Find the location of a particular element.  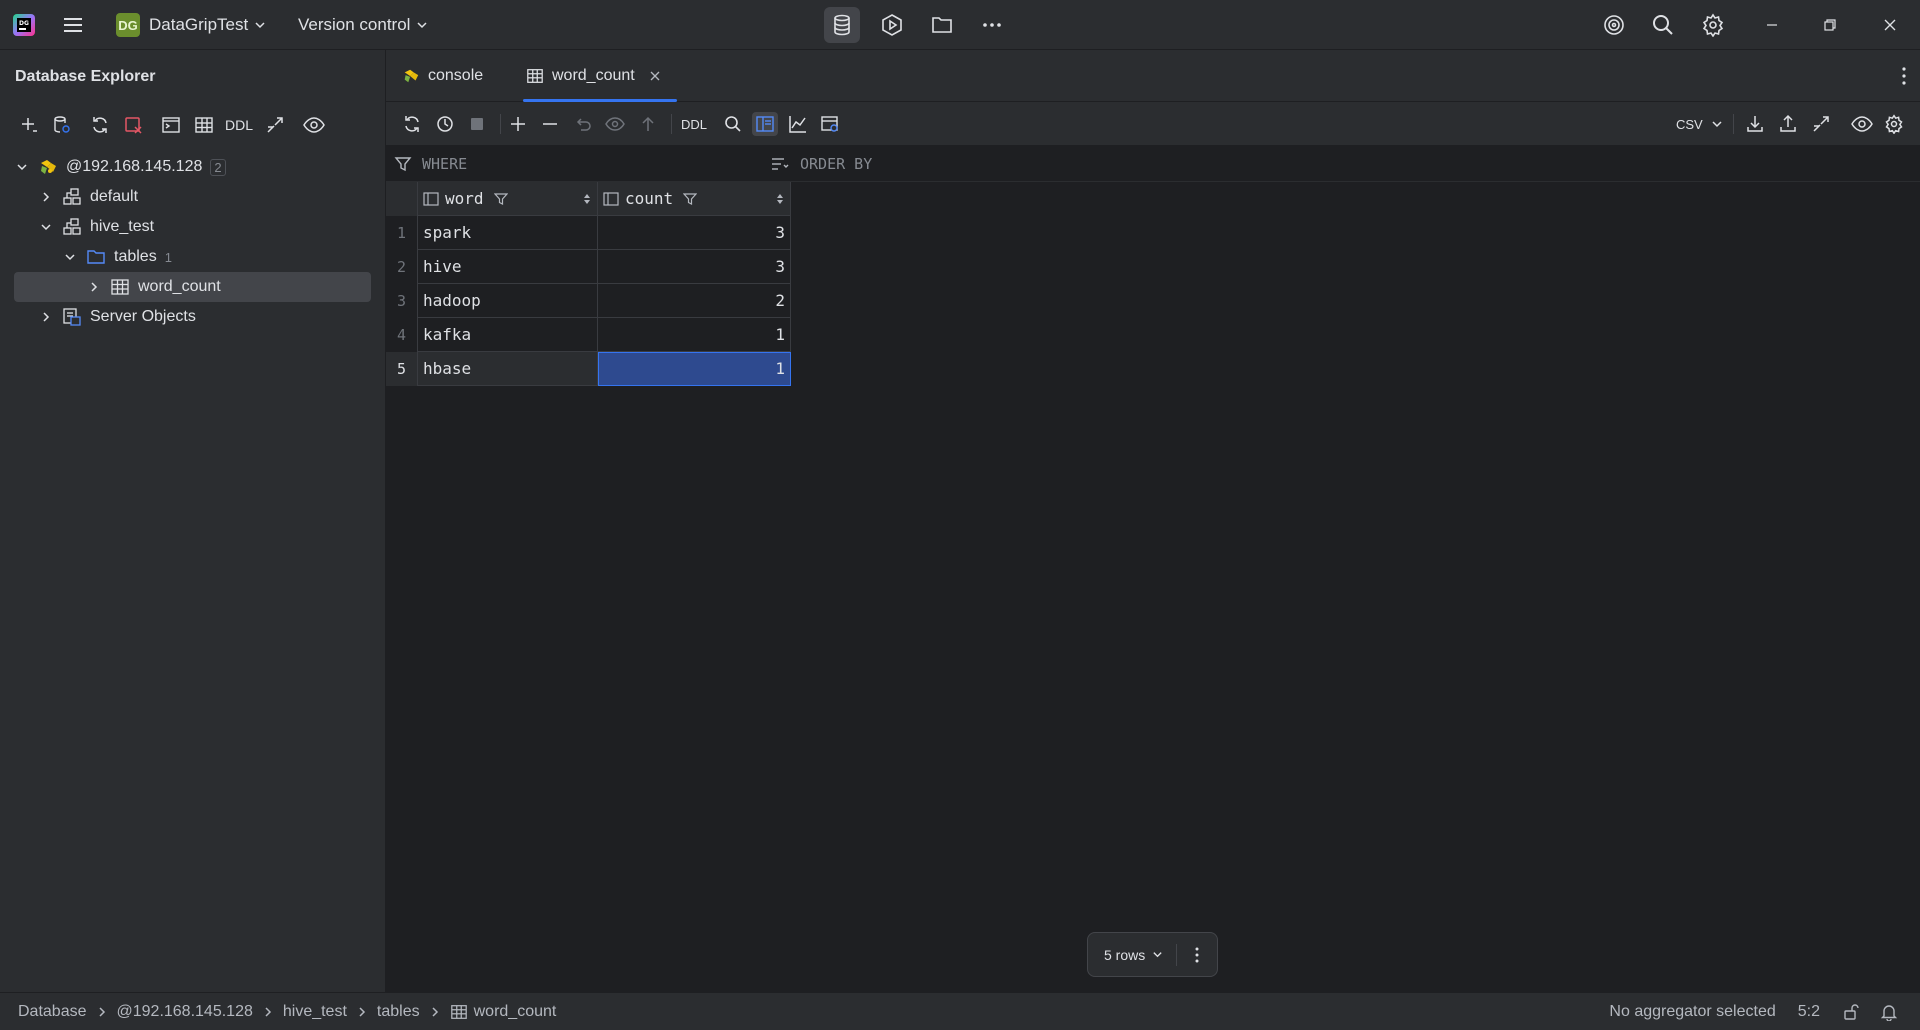

filter-icon is located at coordinates (500, 198).